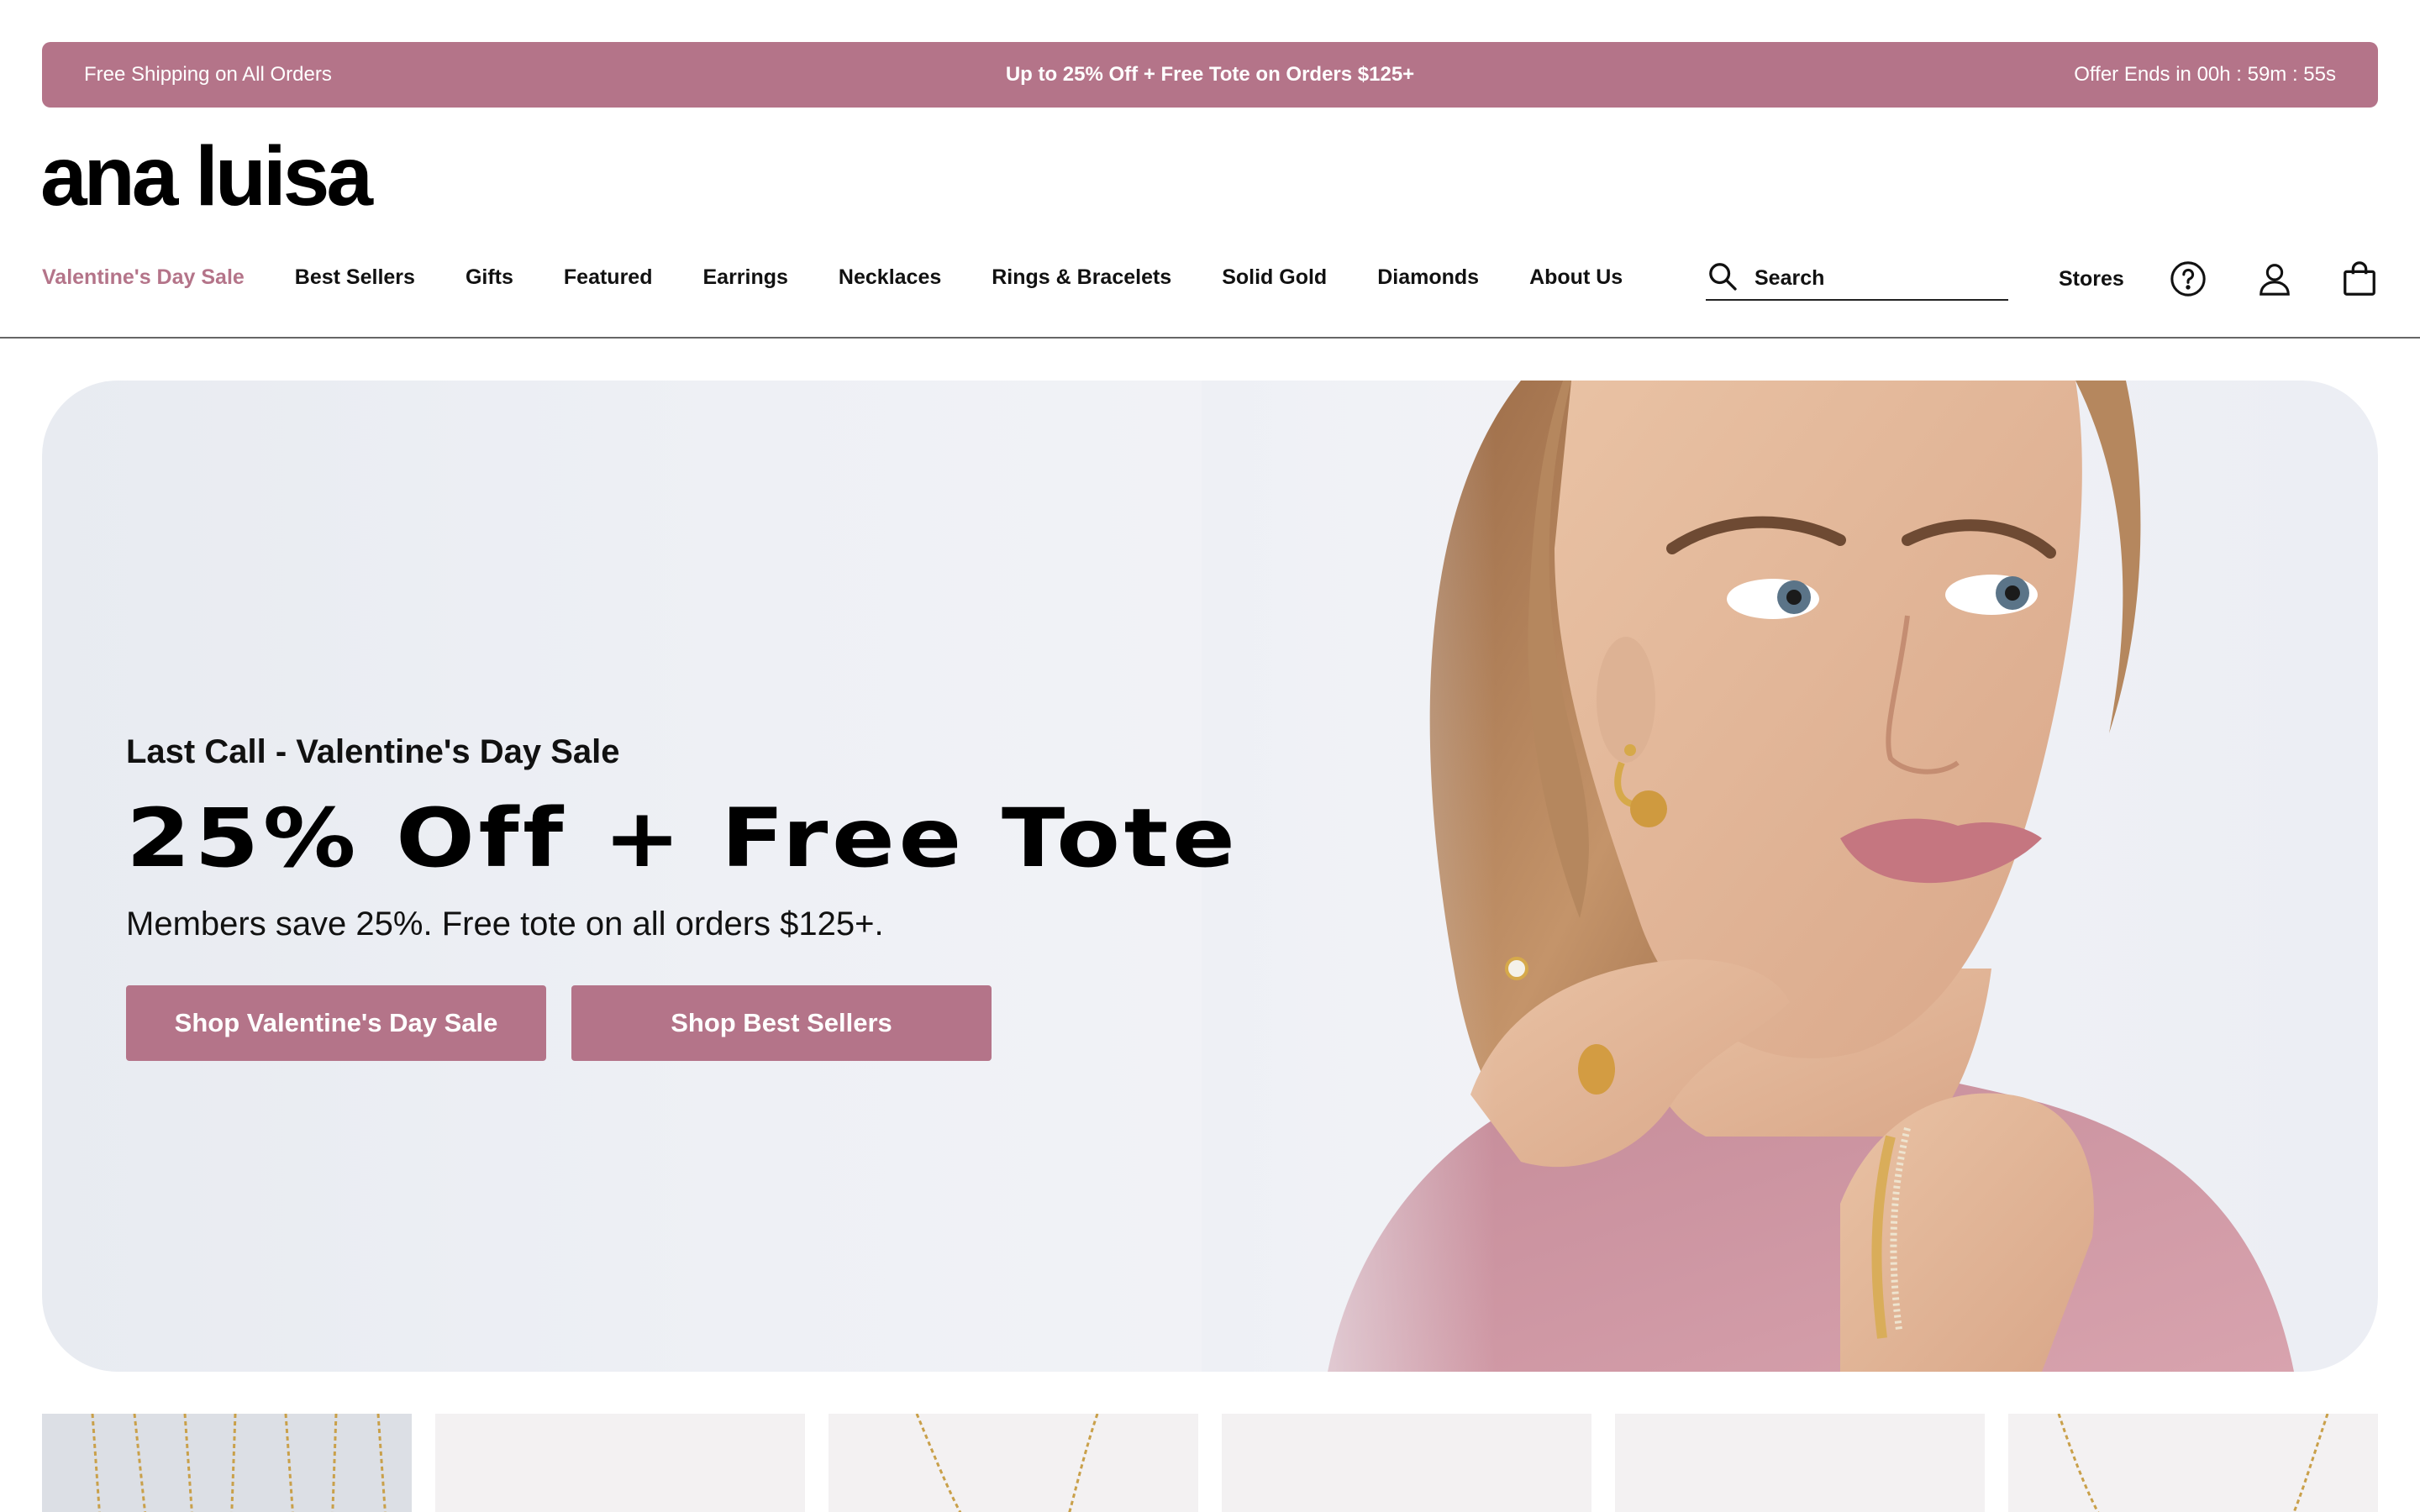 The image size is (2420, 1512). I want to click on nav-item-about-us: About Us, so click(1576, 277).